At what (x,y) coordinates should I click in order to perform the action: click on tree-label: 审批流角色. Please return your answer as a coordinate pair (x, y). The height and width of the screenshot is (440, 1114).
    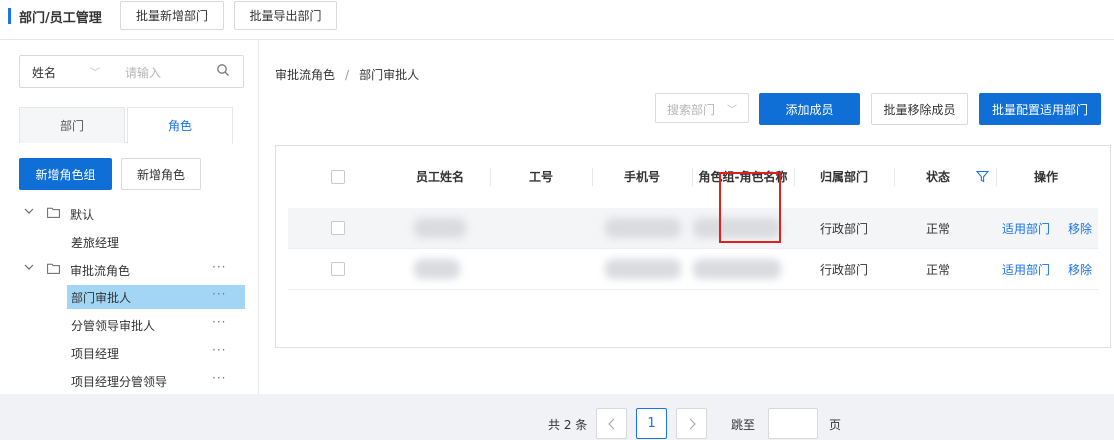
    Looking at the image, I should click on (100, 271).